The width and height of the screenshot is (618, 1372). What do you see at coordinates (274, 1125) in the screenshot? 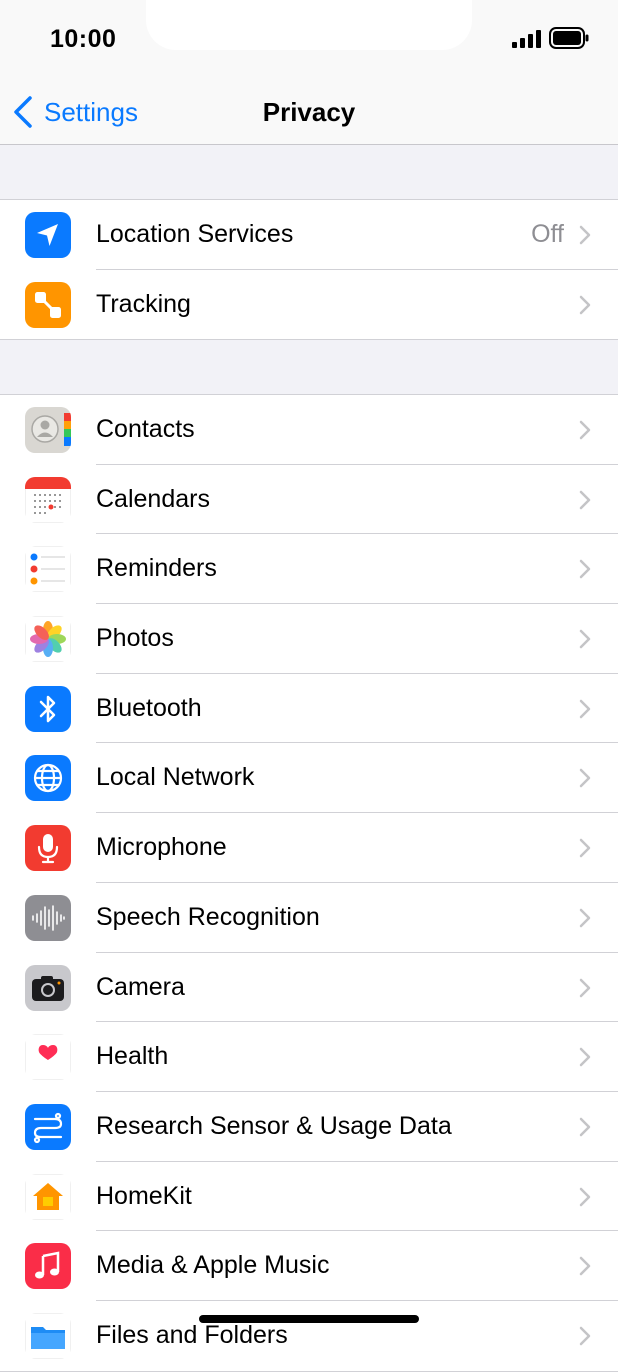
I see `row-label: Research Sensor & Usage Data` at bounding box center [274, 1125].